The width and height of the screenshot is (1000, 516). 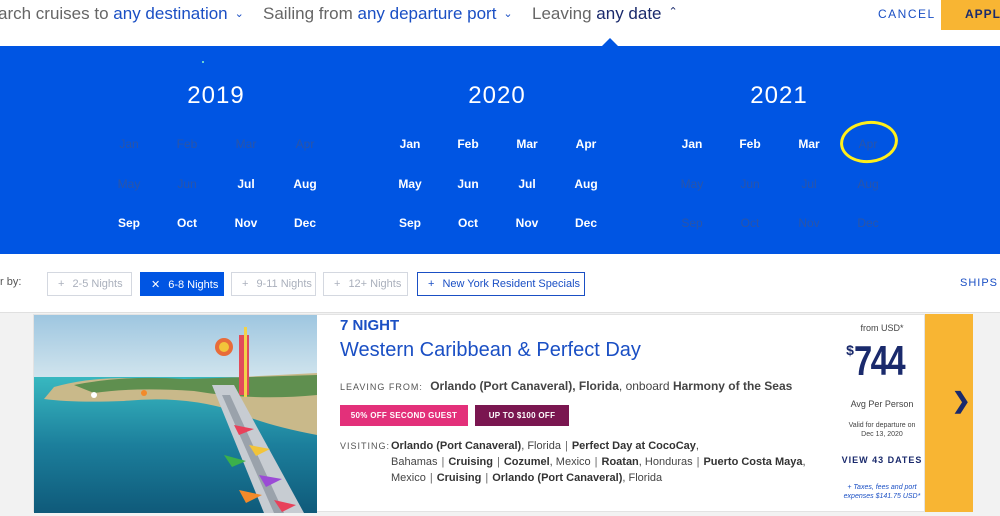 What do you see at coordinates (527, 144) in the screenshot?
I see `month-mar-2020: Mar` at bounding box center [527, 144].